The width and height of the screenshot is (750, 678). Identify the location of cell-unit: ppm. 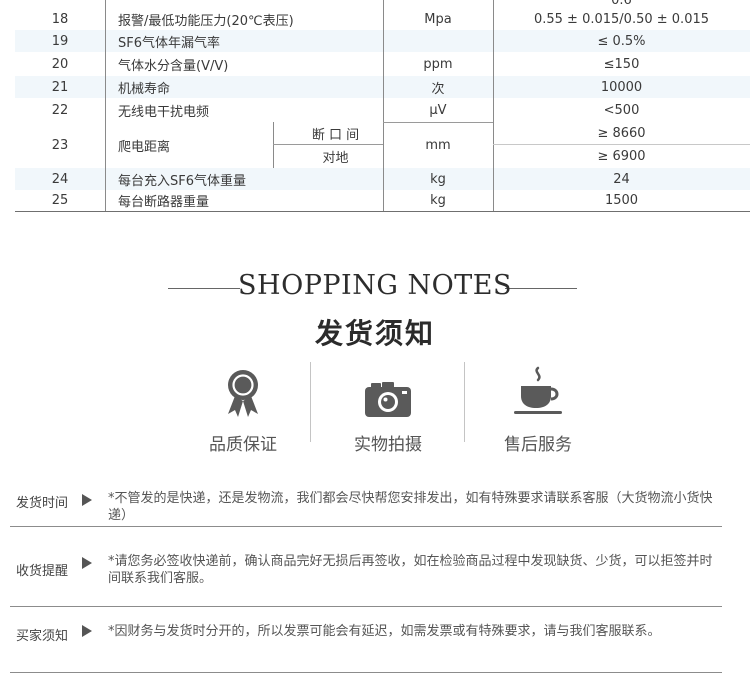
(438, 64).